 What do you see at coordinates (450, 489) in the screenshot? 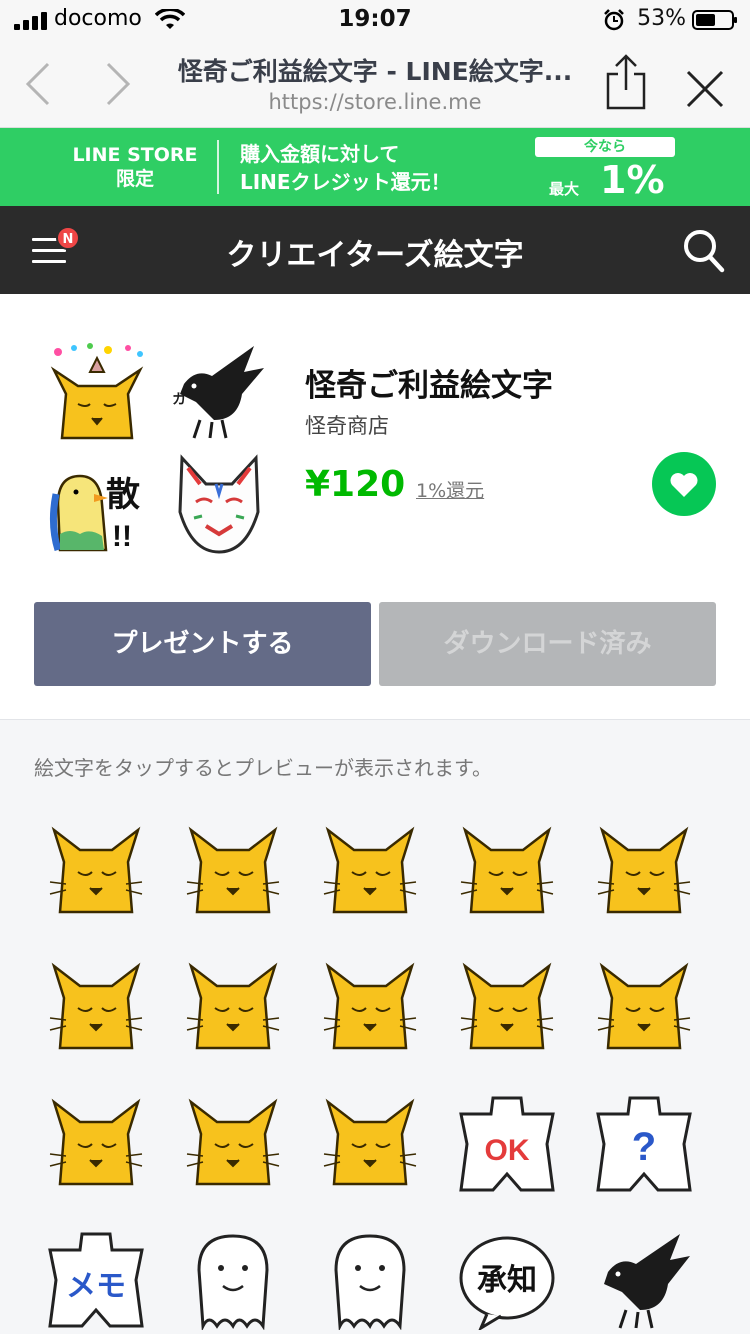
I see `reward-link: 1%還元` at bounding box center [450, 489].